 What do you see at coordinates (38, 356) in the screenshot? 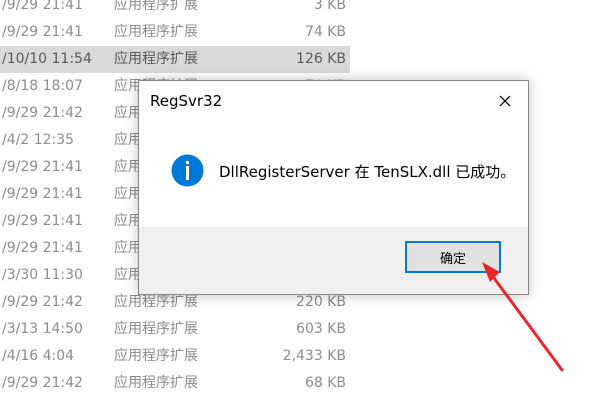
I see `file-date: /4/16 4:04` at bounding box center [38, 356].